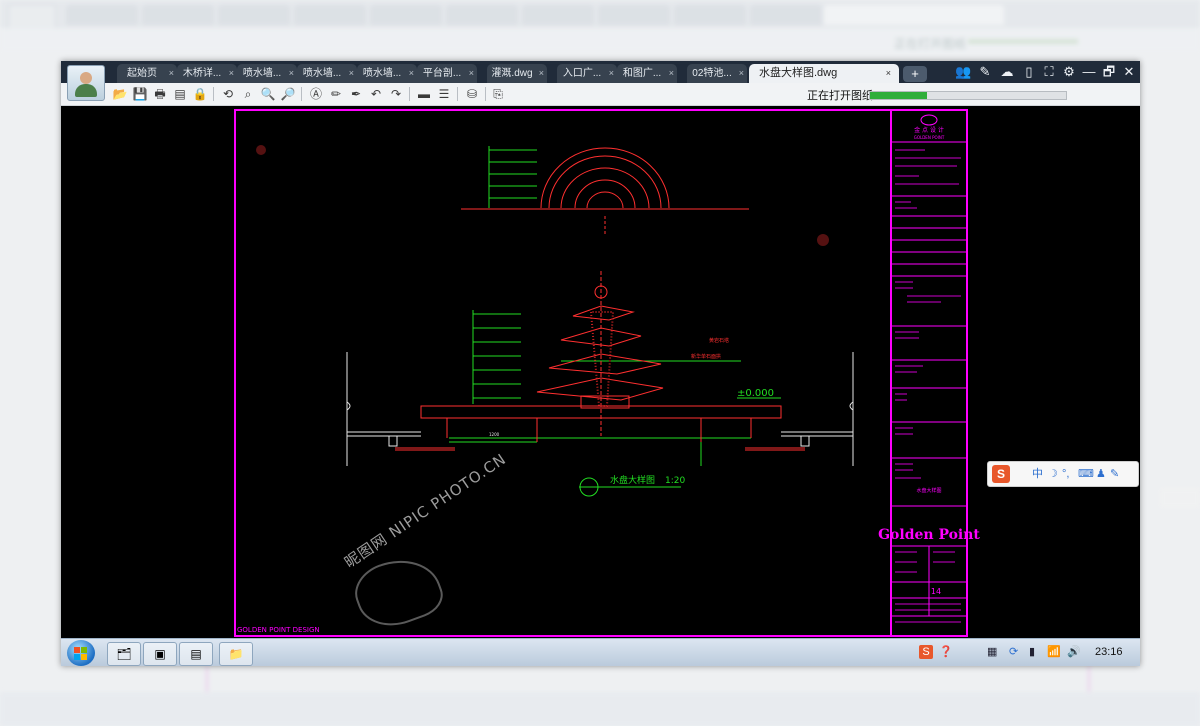  I want to click on print-icon: 🖶, so click(160, 94).